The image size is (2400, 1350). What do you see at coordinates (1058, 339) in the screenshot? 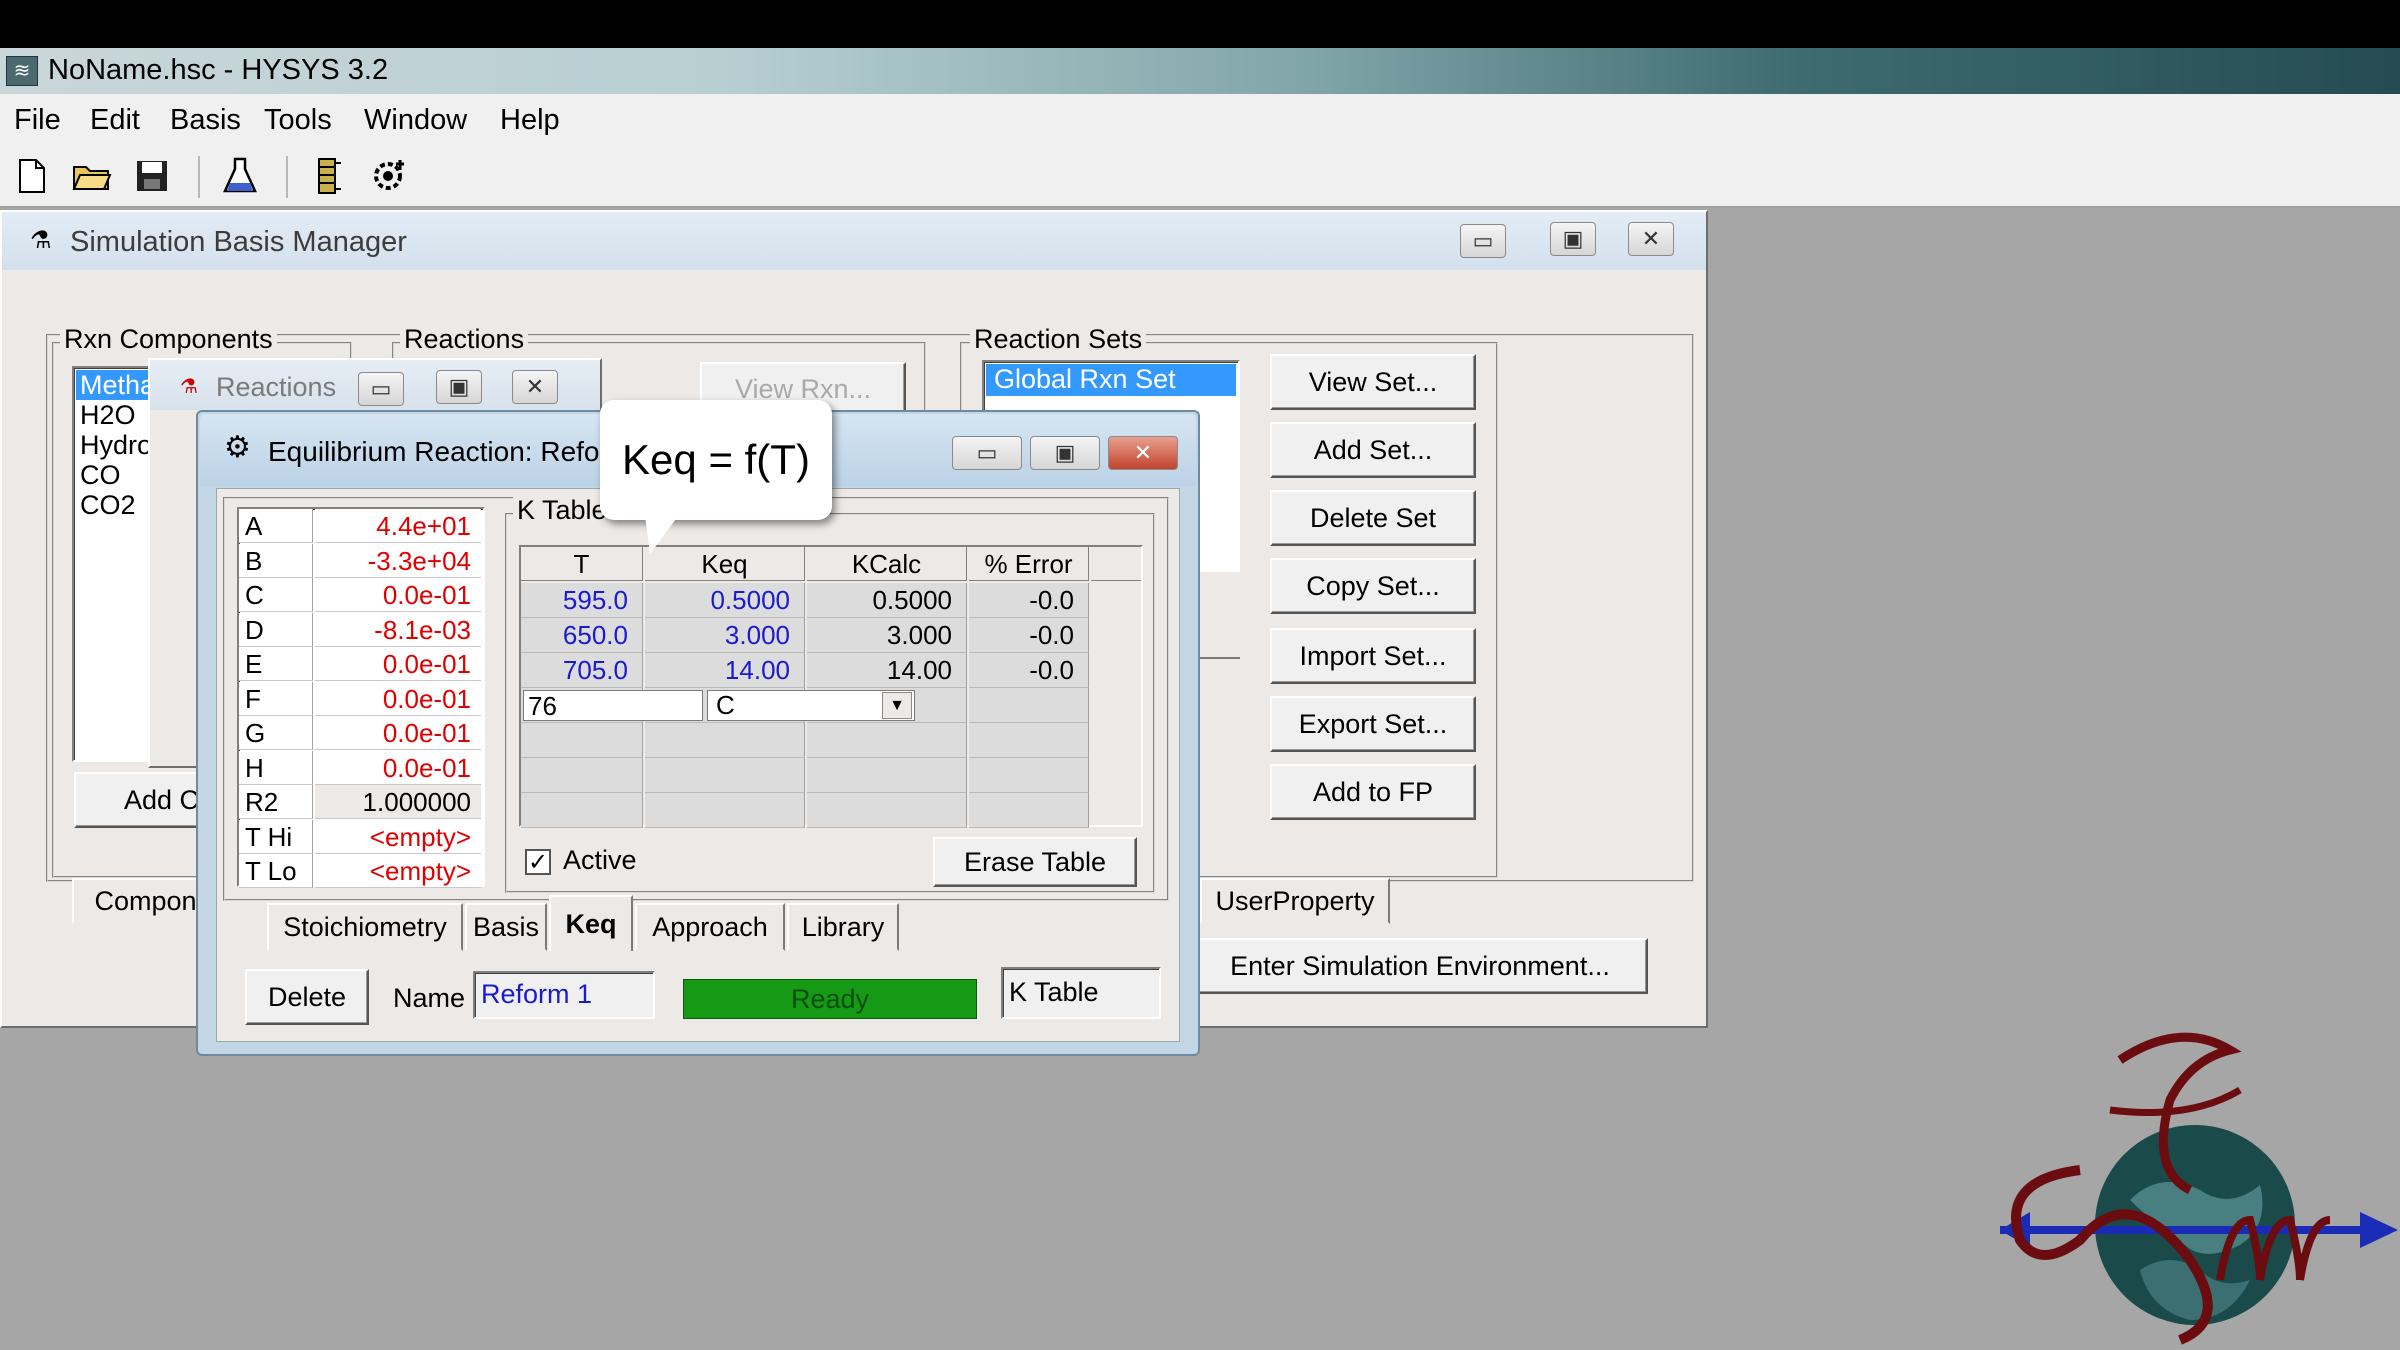
I see `reaction-sets-label: Reaction Sets` at bounding box center [1058, 339].